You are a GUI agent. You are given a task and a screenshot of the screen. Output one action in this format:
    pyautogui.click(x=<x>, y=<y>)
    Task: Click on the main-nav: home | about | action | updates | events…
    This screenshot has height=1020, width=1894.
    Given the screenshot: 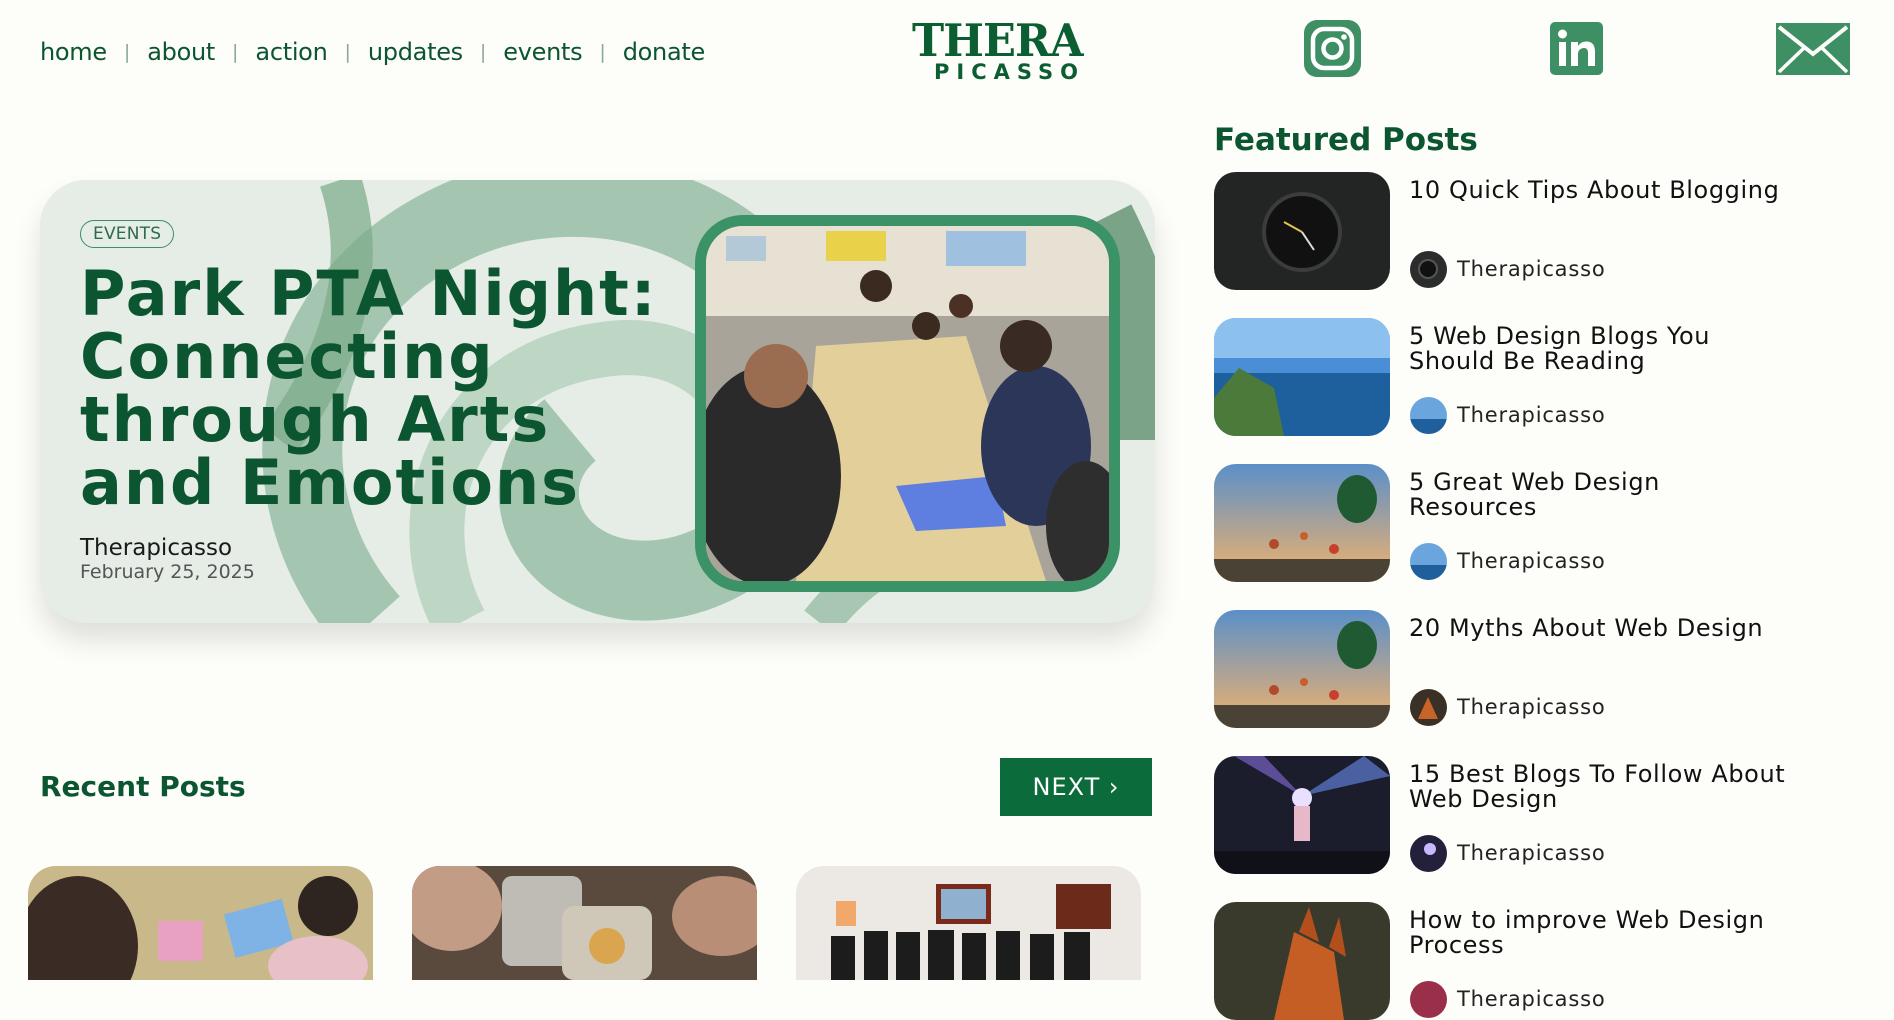 What is the action you would take?
    pyautogui.click(x=372, y=52)
    